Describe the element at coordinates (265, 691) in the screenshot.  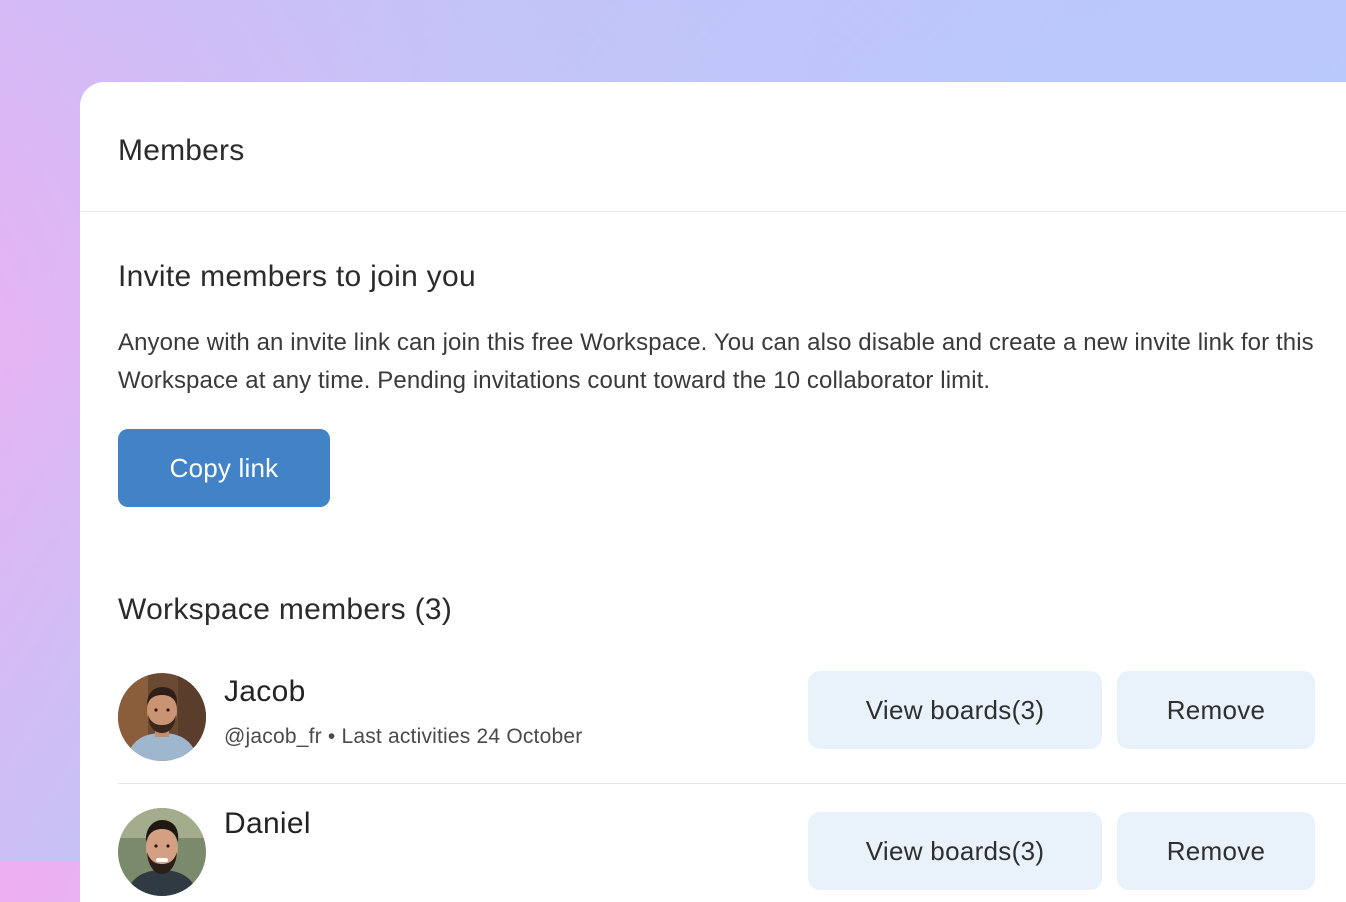
I see `member-name: Jacob` at that location.